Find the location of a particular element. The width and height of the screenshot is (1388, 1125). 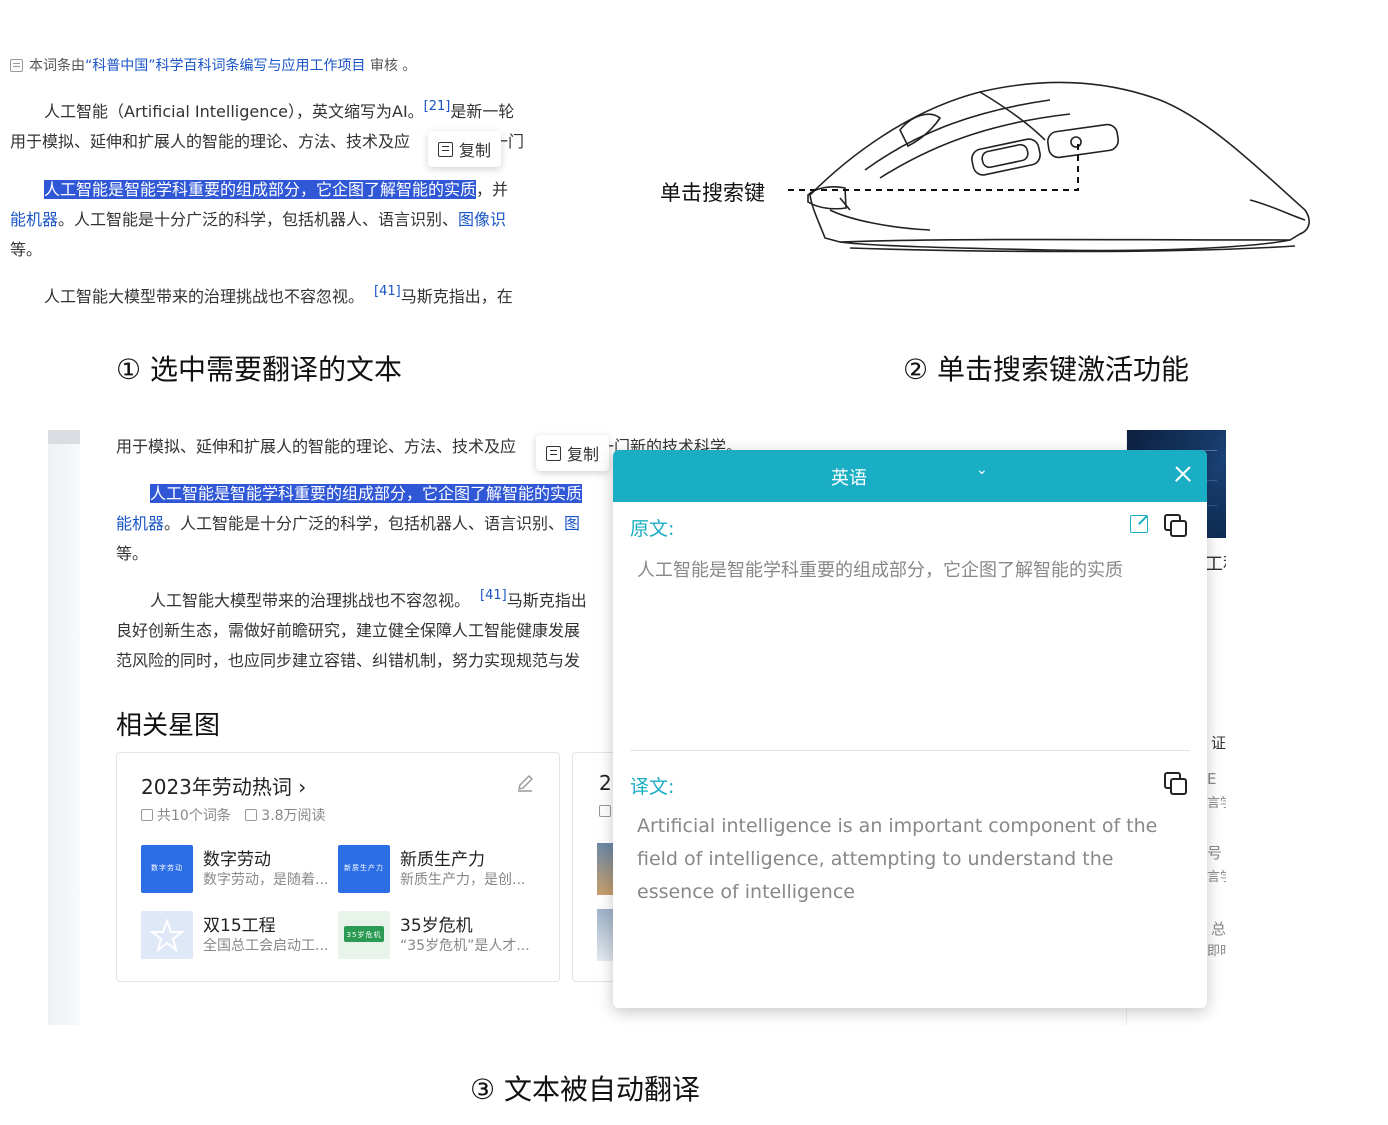

citation-ref: [21] is located at coordinates (437, 106).